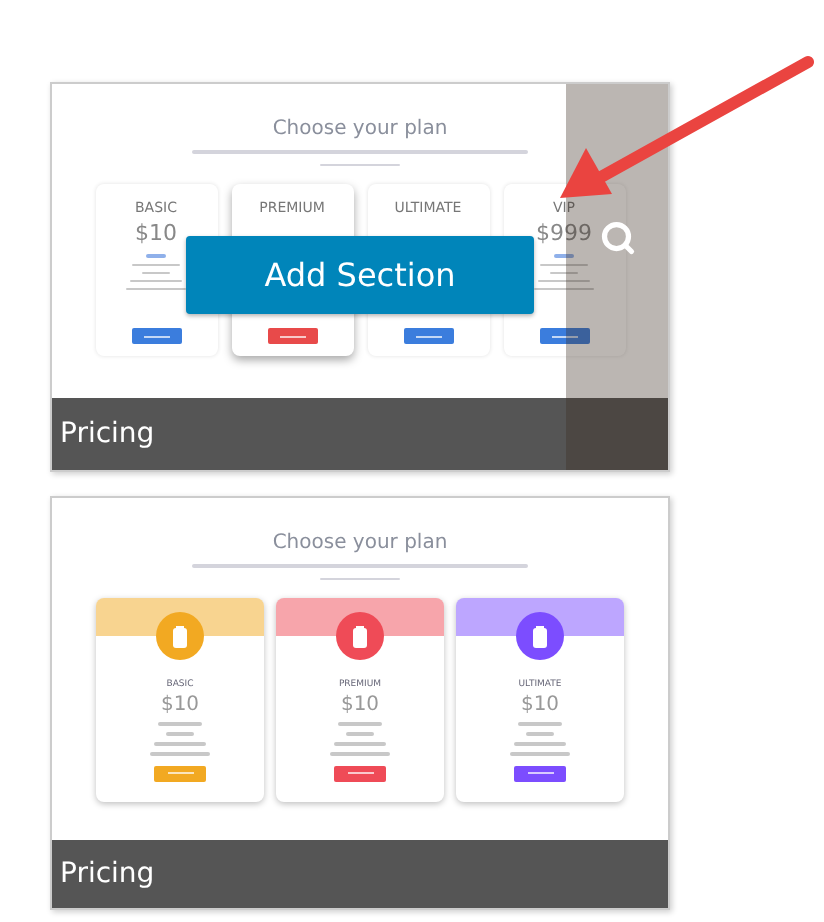  Describe the element at coordinates (617, 237) in the screenshot. I see `search-icon` at that location.